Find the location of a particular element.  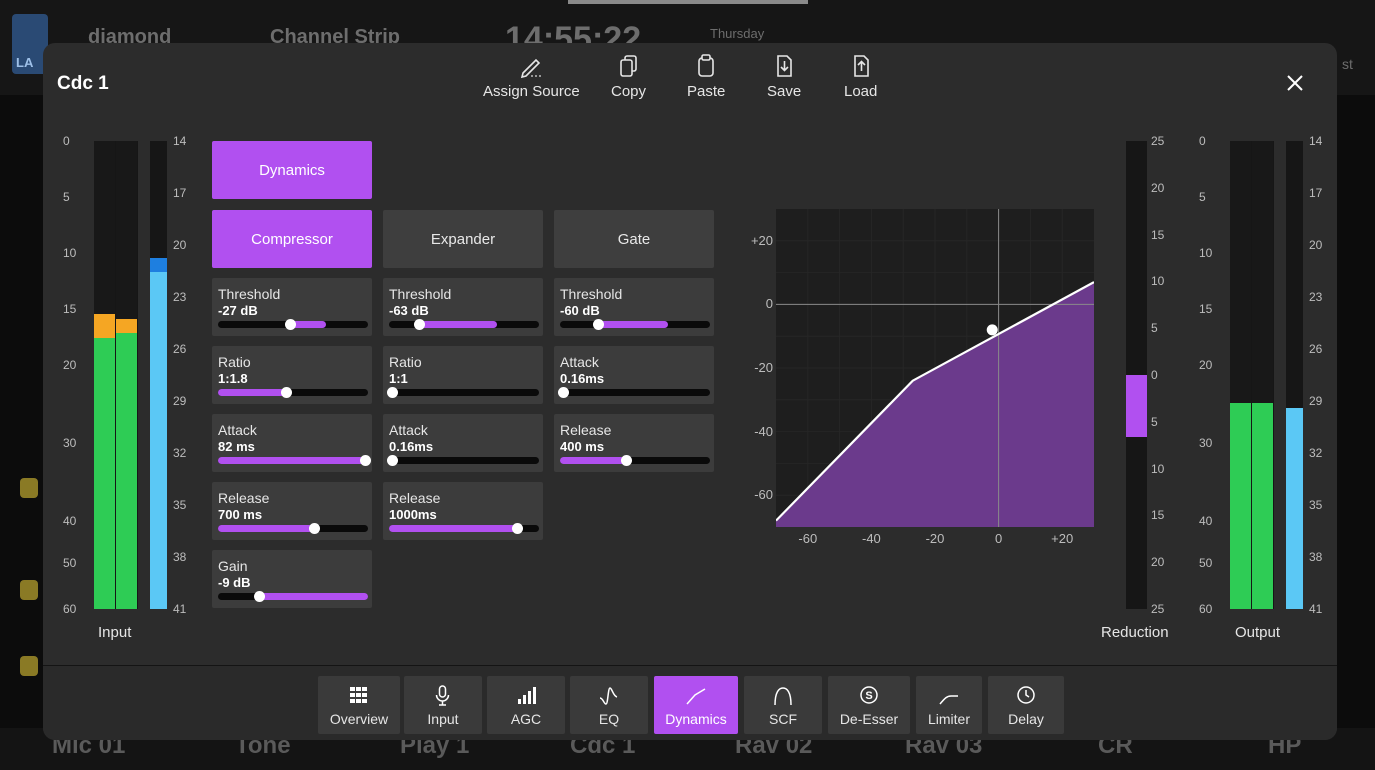

load-icon is located at coordinates (861, 66).